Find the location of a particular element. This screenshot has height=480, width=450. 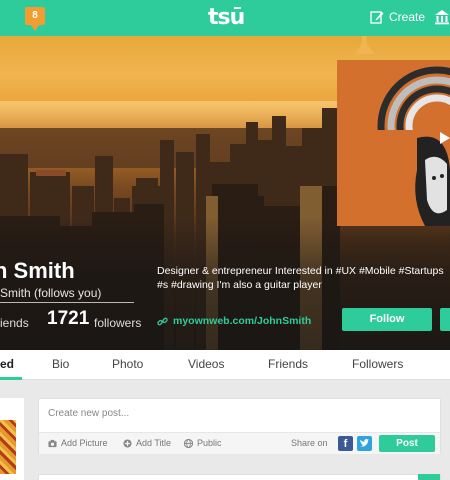

post-button: Post is located at coordinates (407, 443).